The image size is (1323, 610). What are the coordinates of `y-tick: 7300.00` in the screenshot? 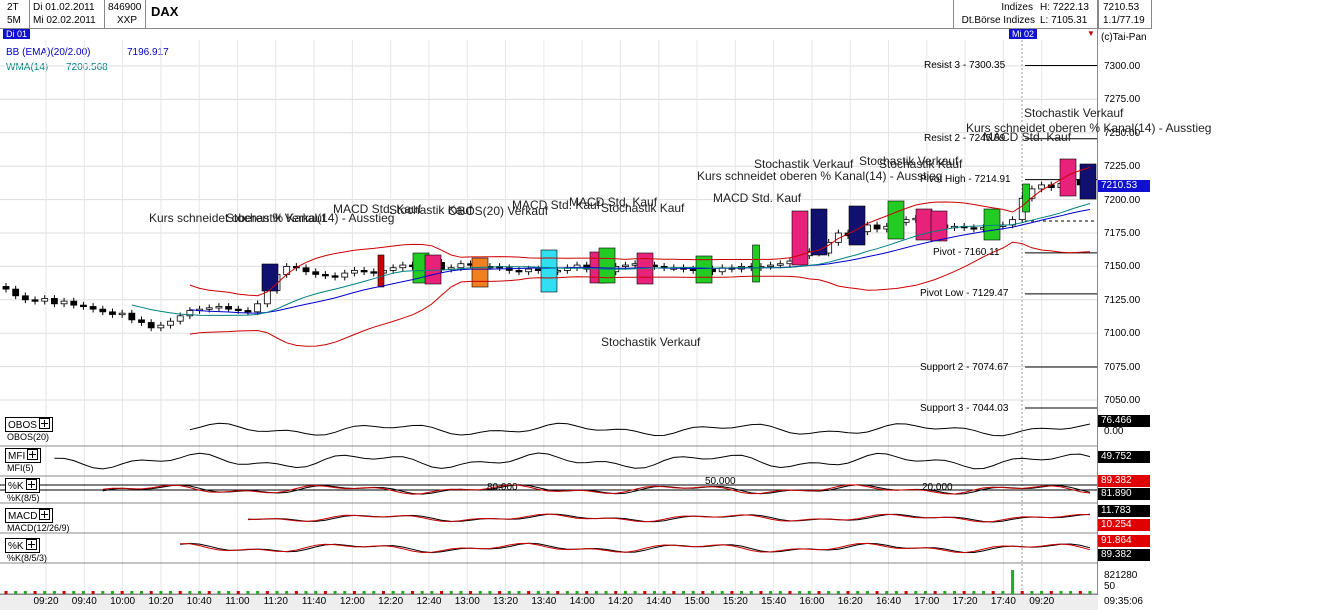 It's located at (1122, 67).